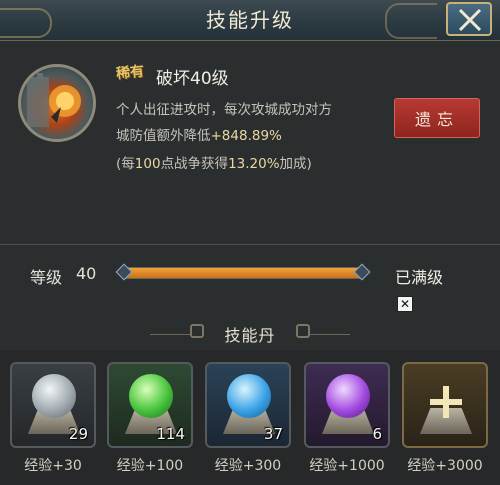  Describe the element at coordinates (419, 277) in the screenshot. I see `max-level-status: 已满级` at that location.